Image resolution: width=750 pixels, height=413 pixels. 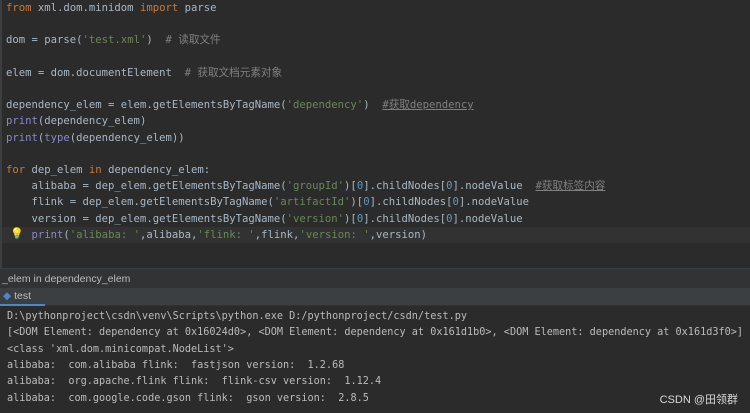 I want to click on code-token: from, so click(x=19, y=8).